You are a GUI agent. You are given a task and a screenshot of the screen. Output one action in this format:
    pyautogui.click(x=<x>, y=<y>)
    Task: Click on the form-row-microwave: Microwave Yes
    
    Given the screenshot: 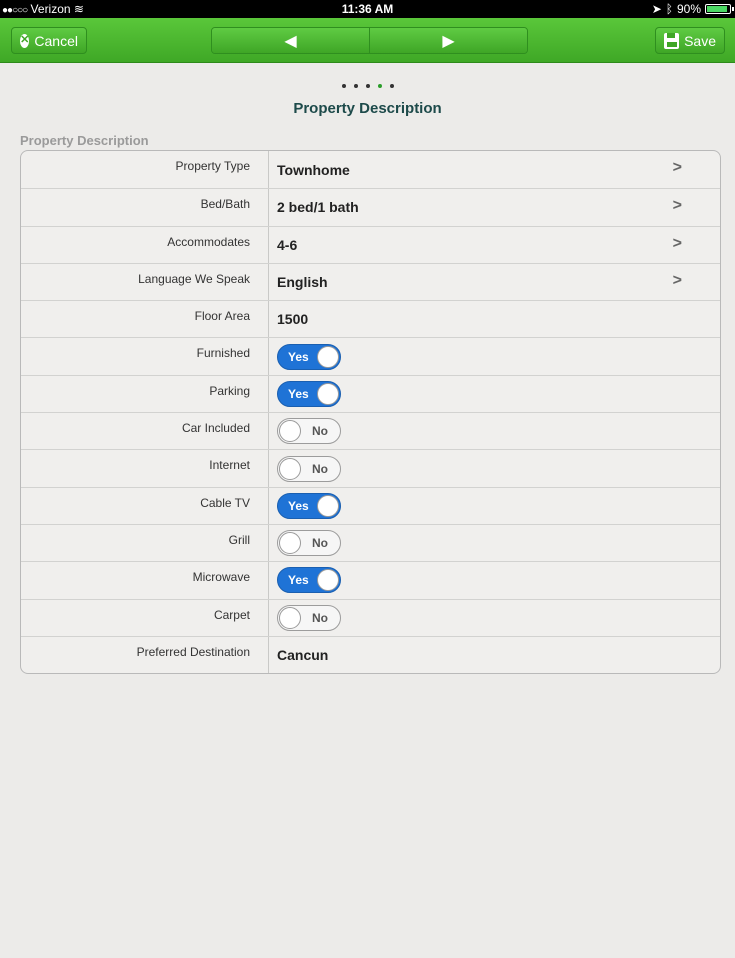 What is the action you would take?
    pyautogui.click(x=370, y=580)
    